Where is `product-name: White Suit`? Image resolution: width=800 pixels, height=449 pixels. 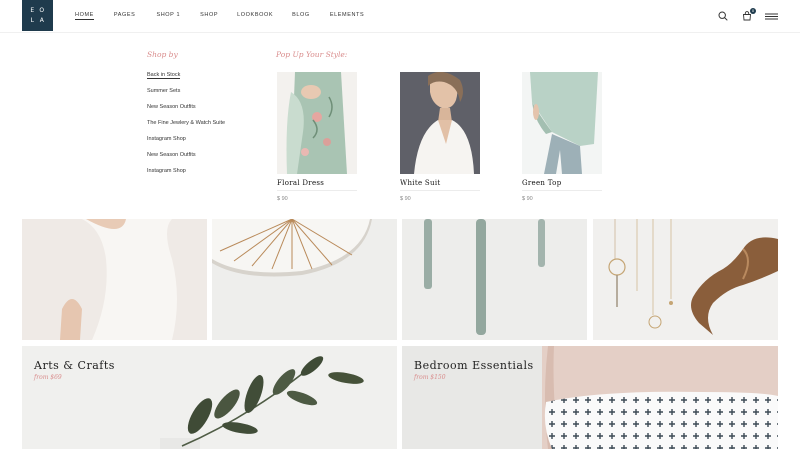
product-name: White Suit is located at coordinates (440, 183).